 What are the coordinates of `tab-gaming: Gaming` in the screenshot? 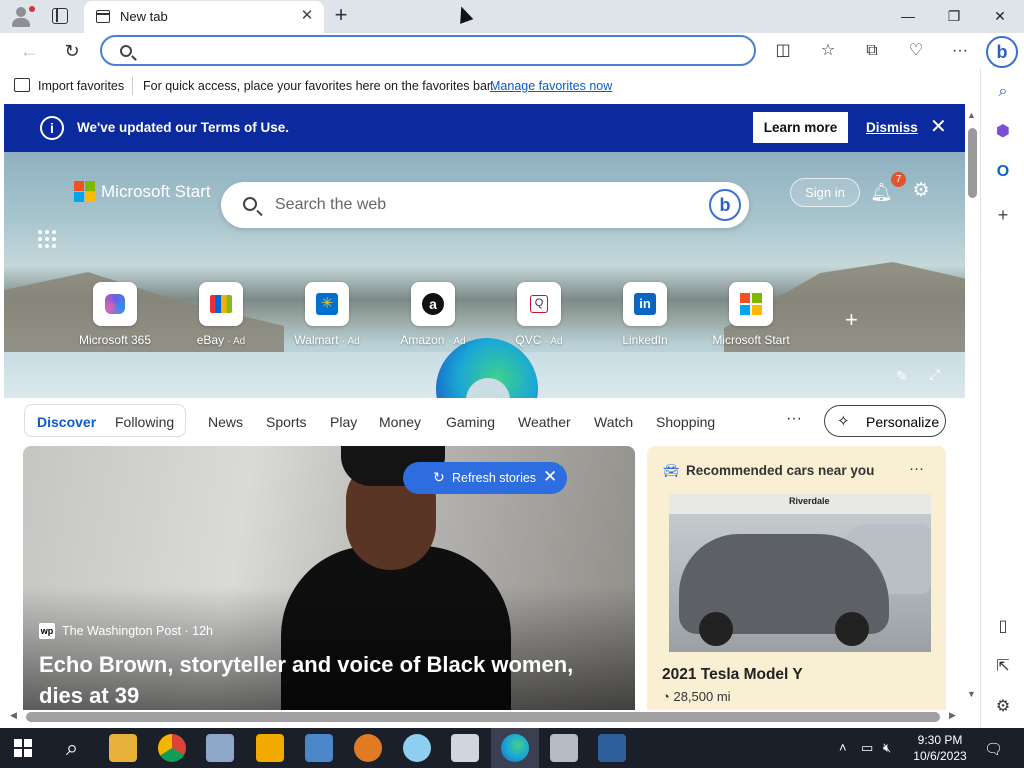 It's located at (470, 422).